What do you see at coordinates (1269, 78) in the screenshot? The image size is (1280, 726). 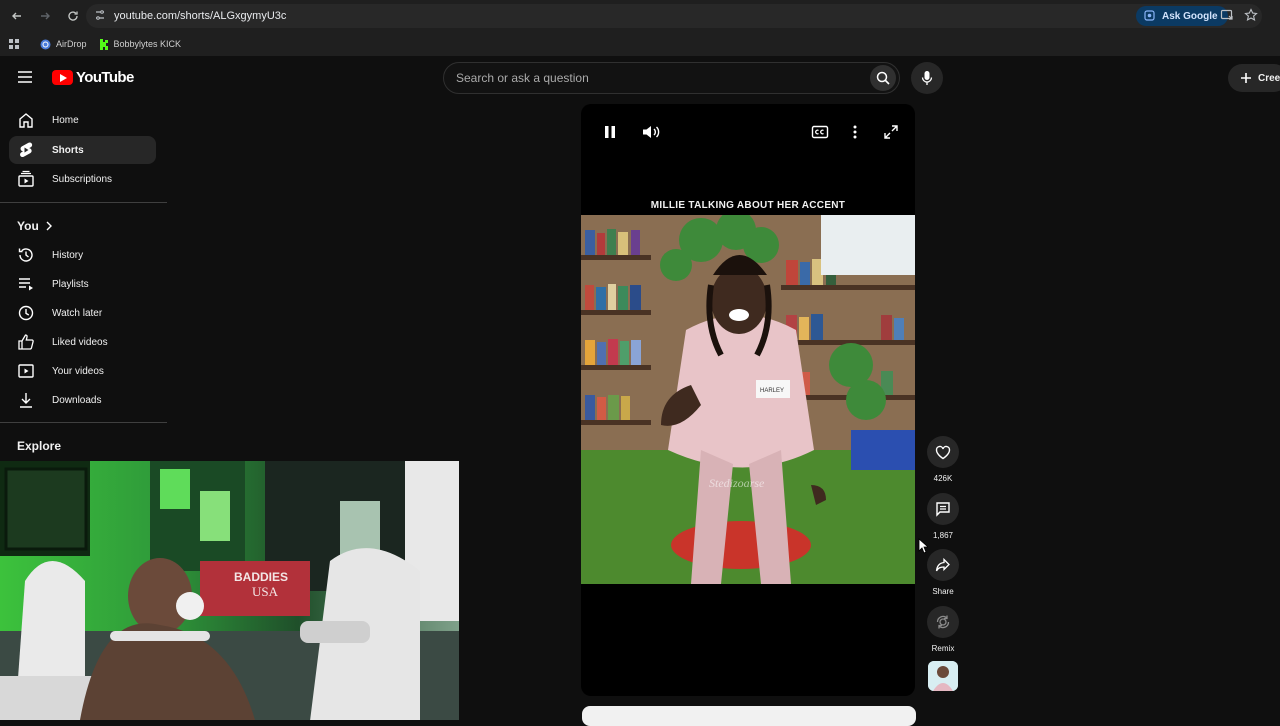 I see `create-label: Cree` at bounding box center [1269, 78].